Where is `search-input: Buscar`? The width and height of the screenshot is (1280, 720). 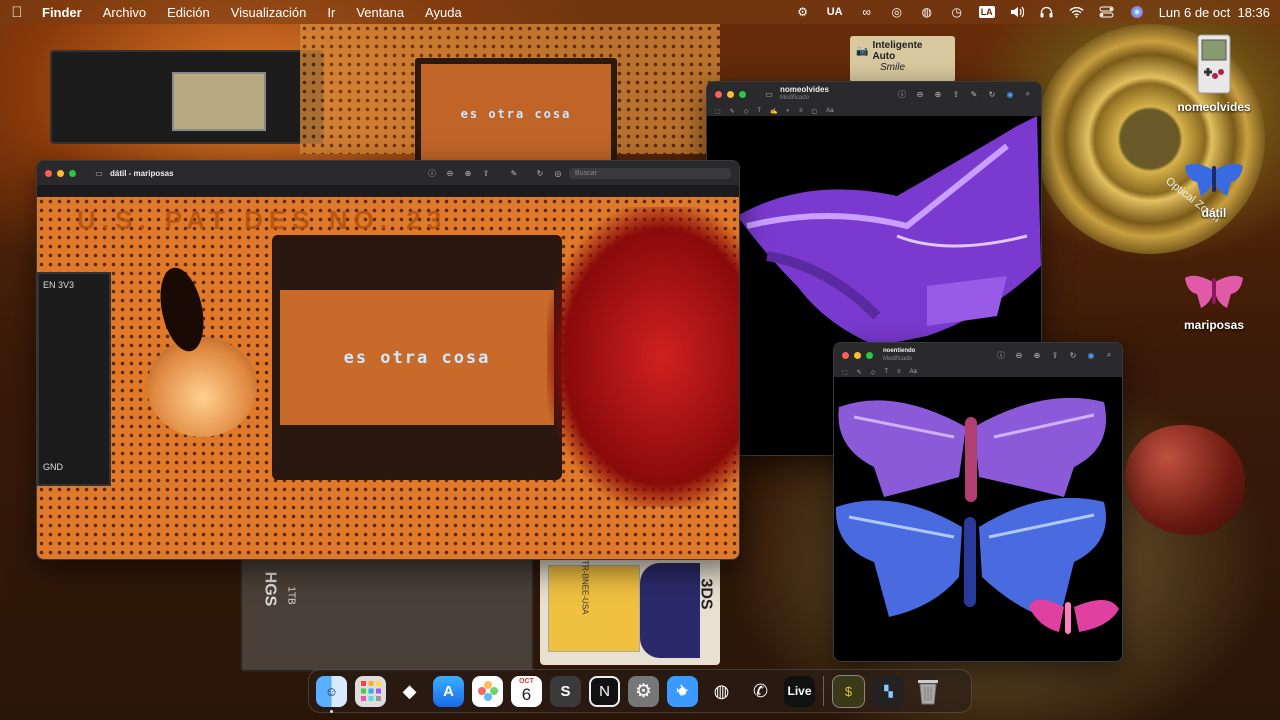 search-input: Buscar is located at coordinates (650, 173).